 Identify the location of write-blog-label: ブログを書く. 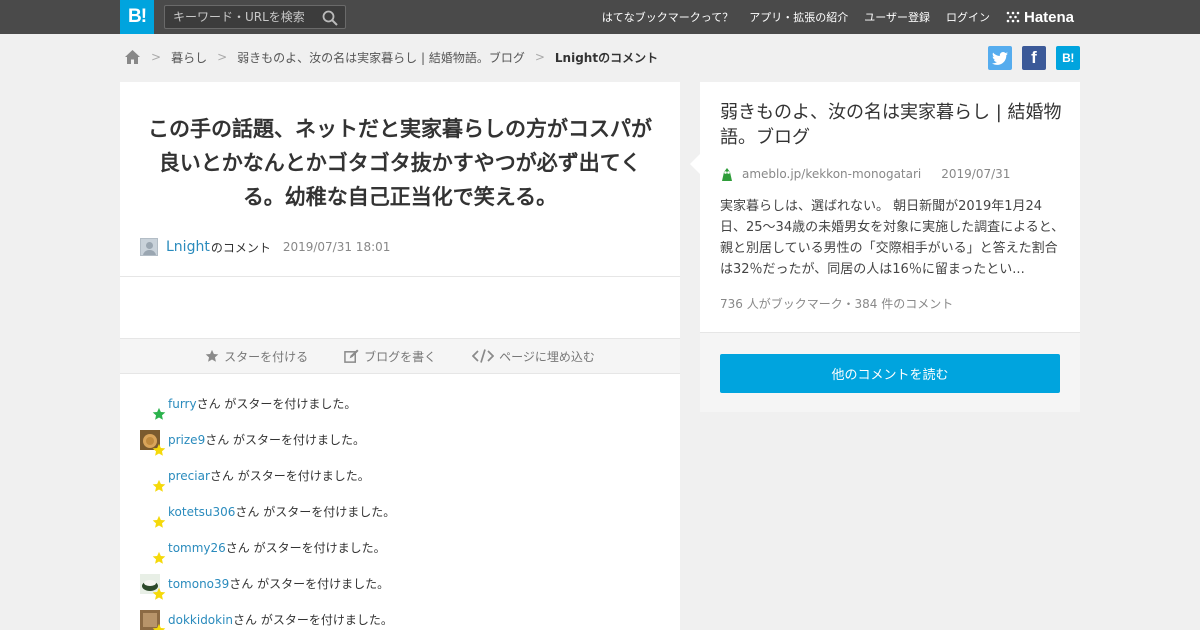
(400, 356).